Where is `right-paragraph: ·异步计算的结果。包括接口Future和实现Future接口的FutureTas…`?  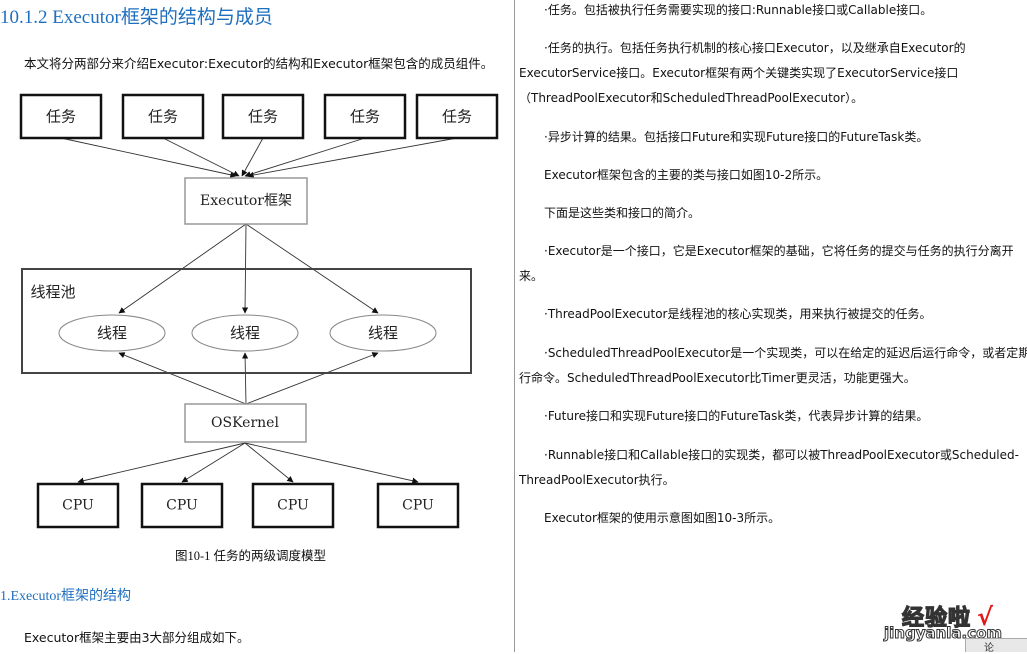
right-paragraph: ·异步计算的结果。包括接口Future和实现Future接口的FutureTas… is located at coordinates (736, 137).